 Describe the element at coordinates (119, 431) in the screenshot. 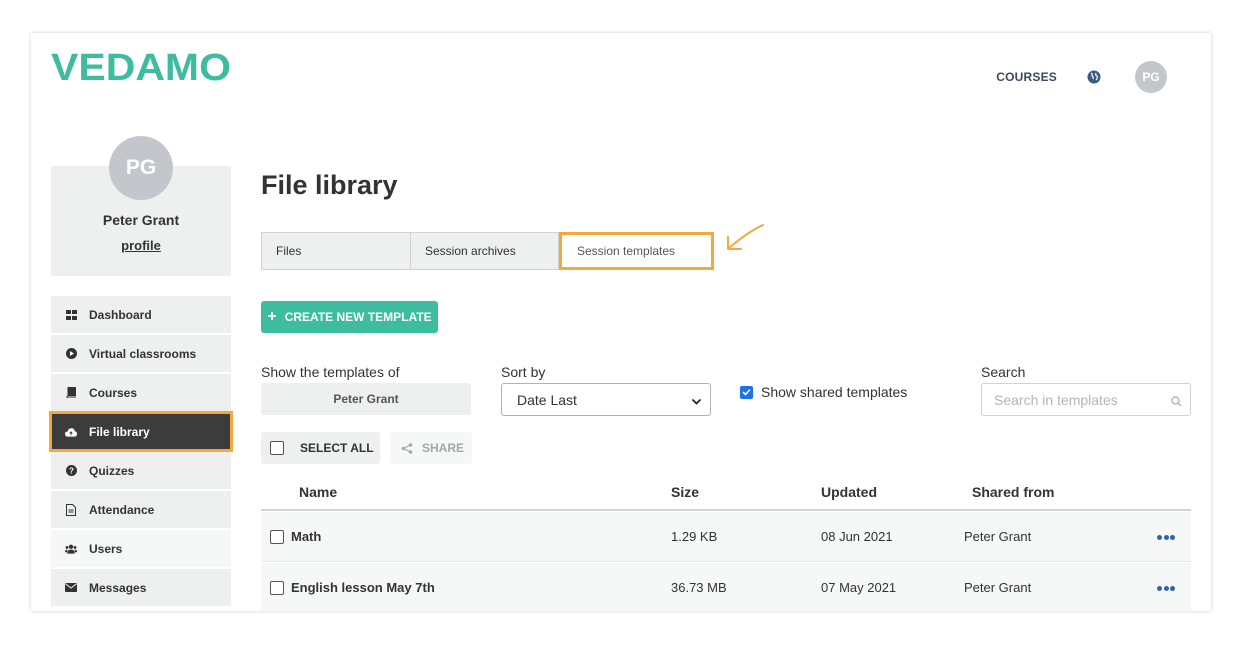

I see `sidebar-item-label: File library` at that location.